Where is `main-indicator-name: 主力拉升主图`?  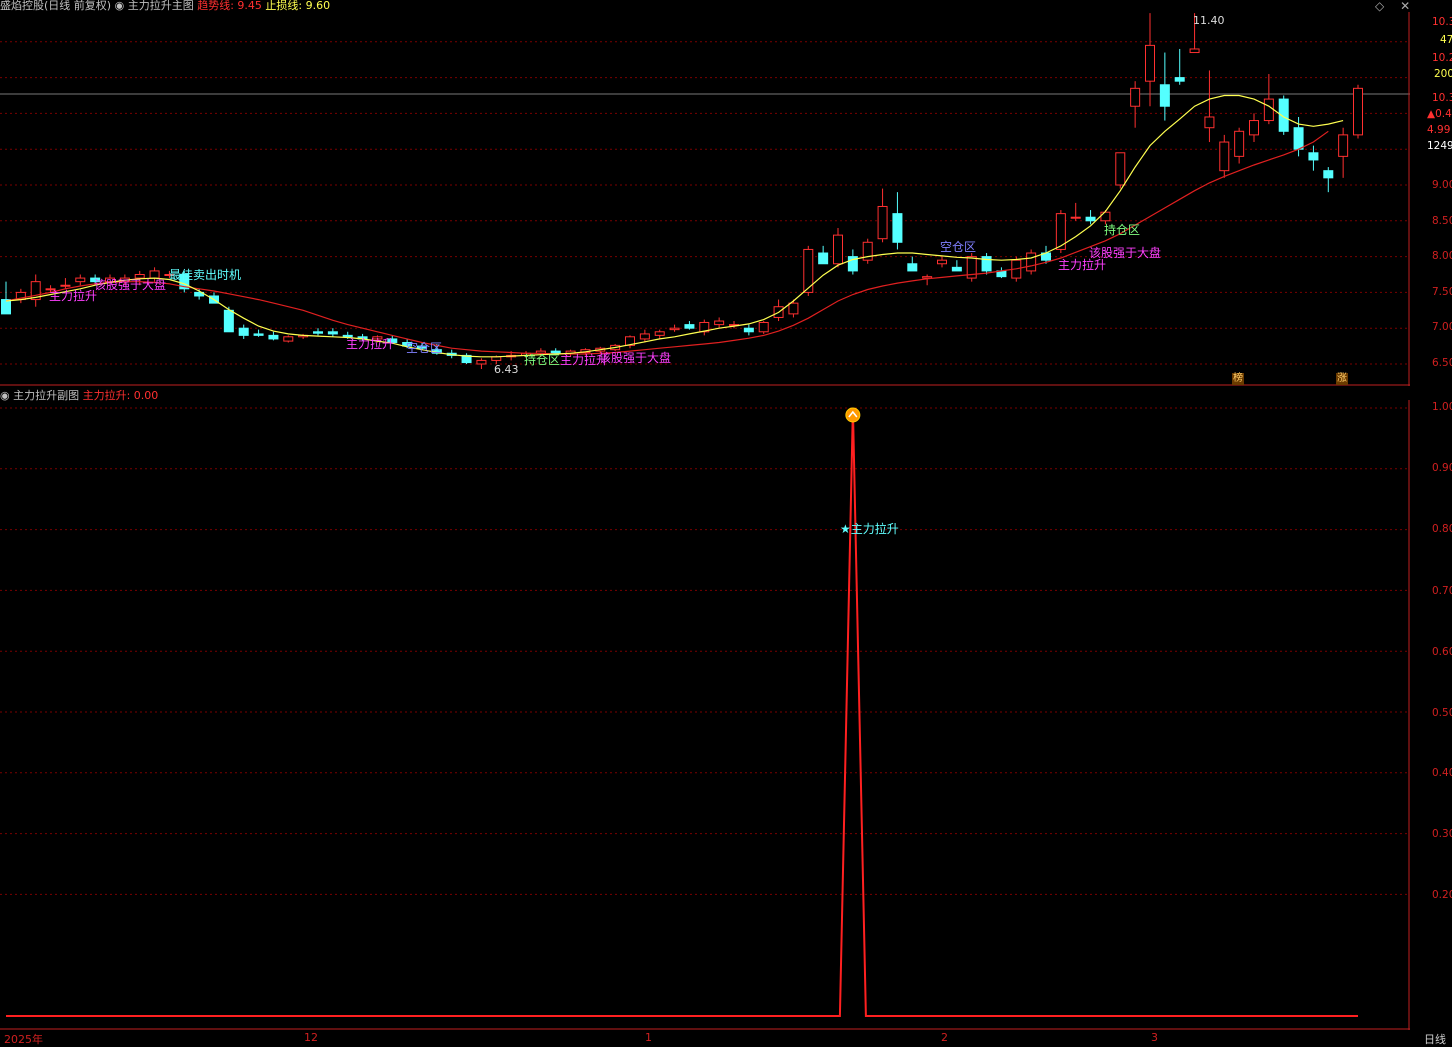
main-indicator-name: 主力拉升主图 is located at coordinates (161, 6).